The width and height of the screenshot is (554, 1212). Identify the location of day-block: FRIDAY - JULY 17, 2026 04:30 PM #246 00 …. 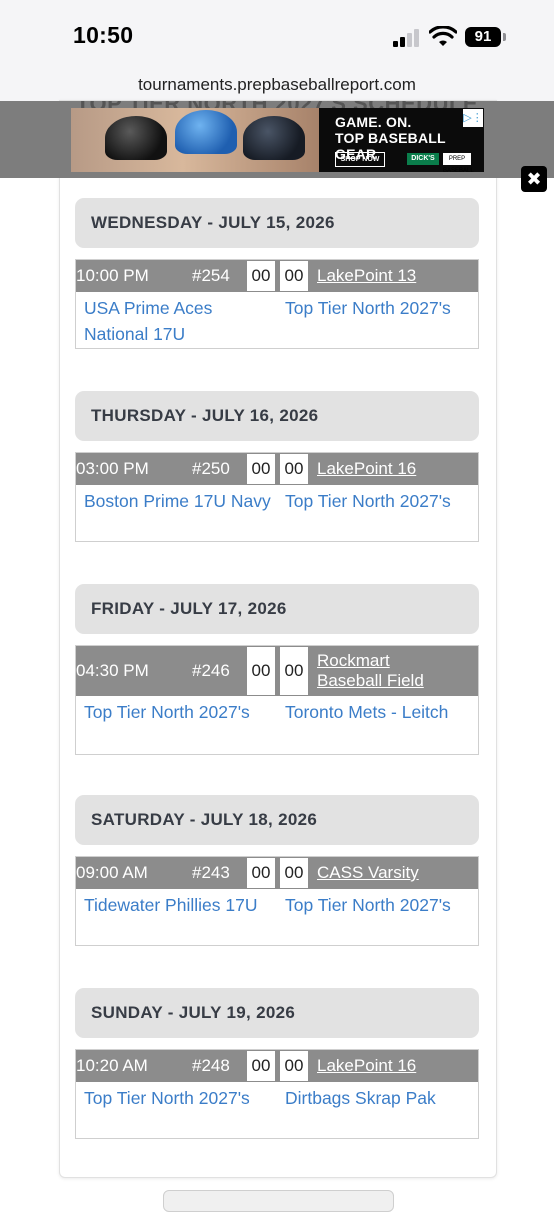
(277, 669).